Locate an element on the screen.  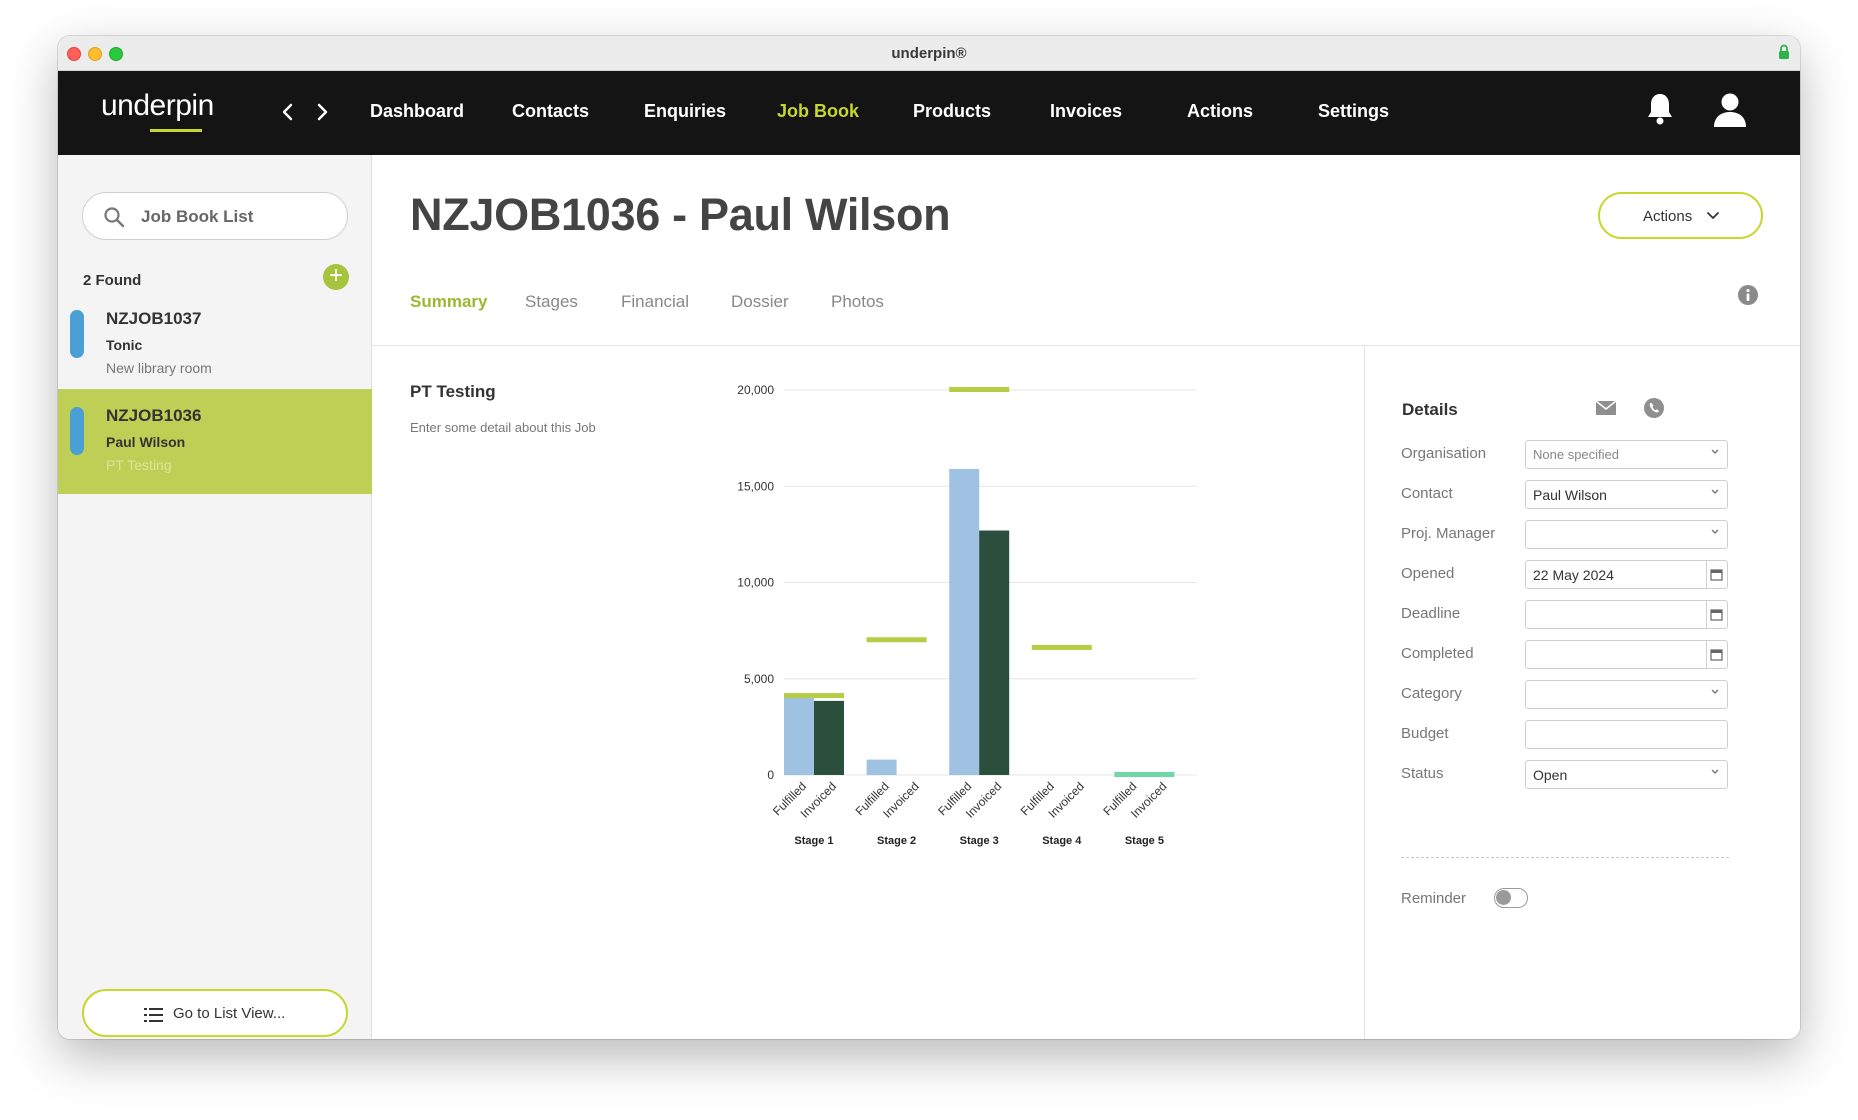
nav-forward-button is located at coordinates (322, 112).